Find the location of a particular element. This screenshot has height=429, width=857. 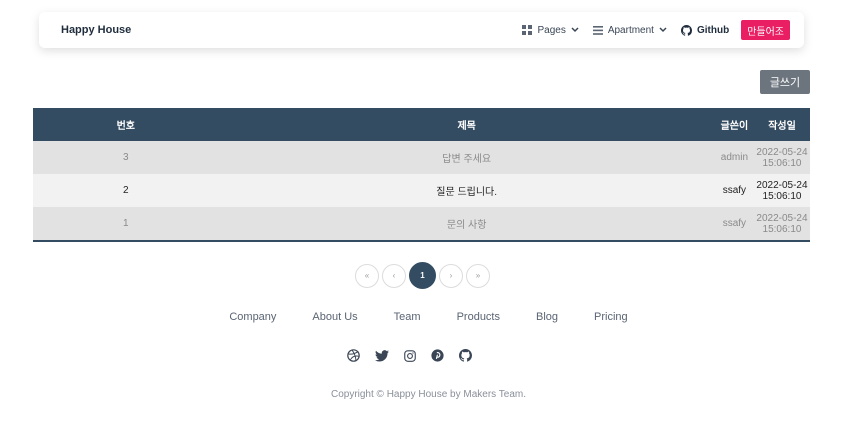

instagram-icon is located at coordinates (409, 355).